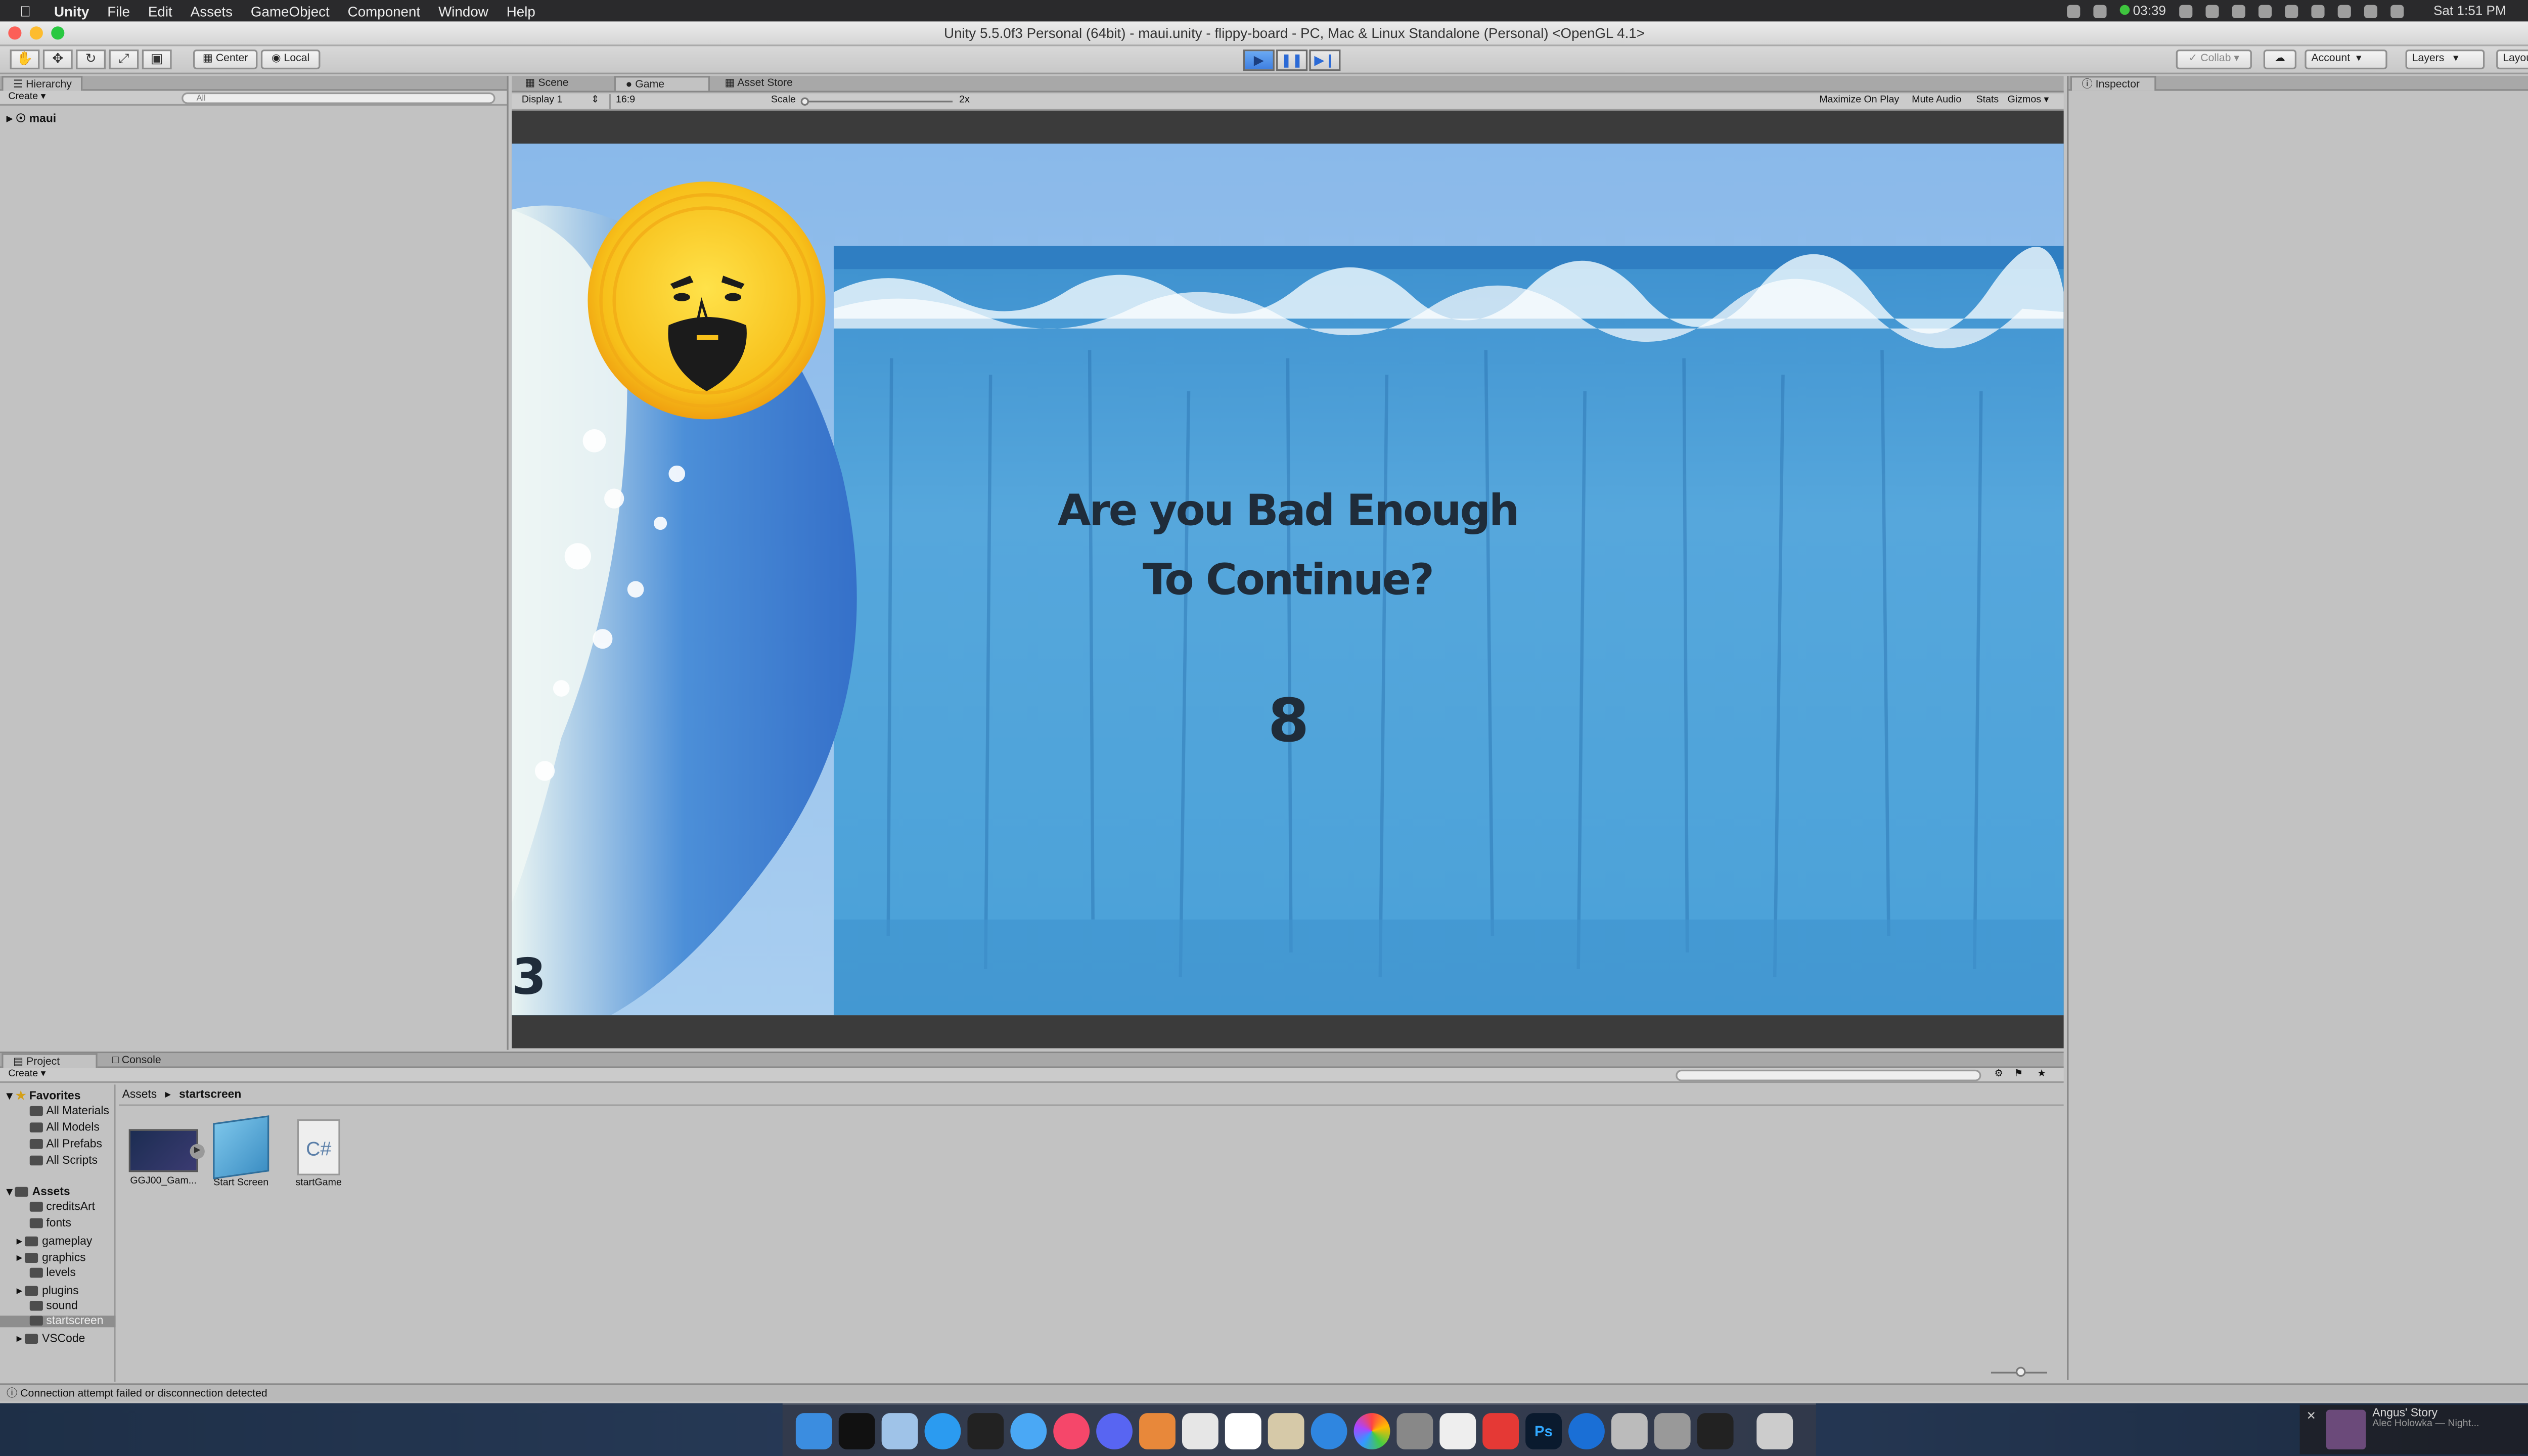 This screenshot has width=2528, height=1456. Describe the element at coordinates (1630, 1430) in the screenshot. I see `virtualbox-icon` at that location.